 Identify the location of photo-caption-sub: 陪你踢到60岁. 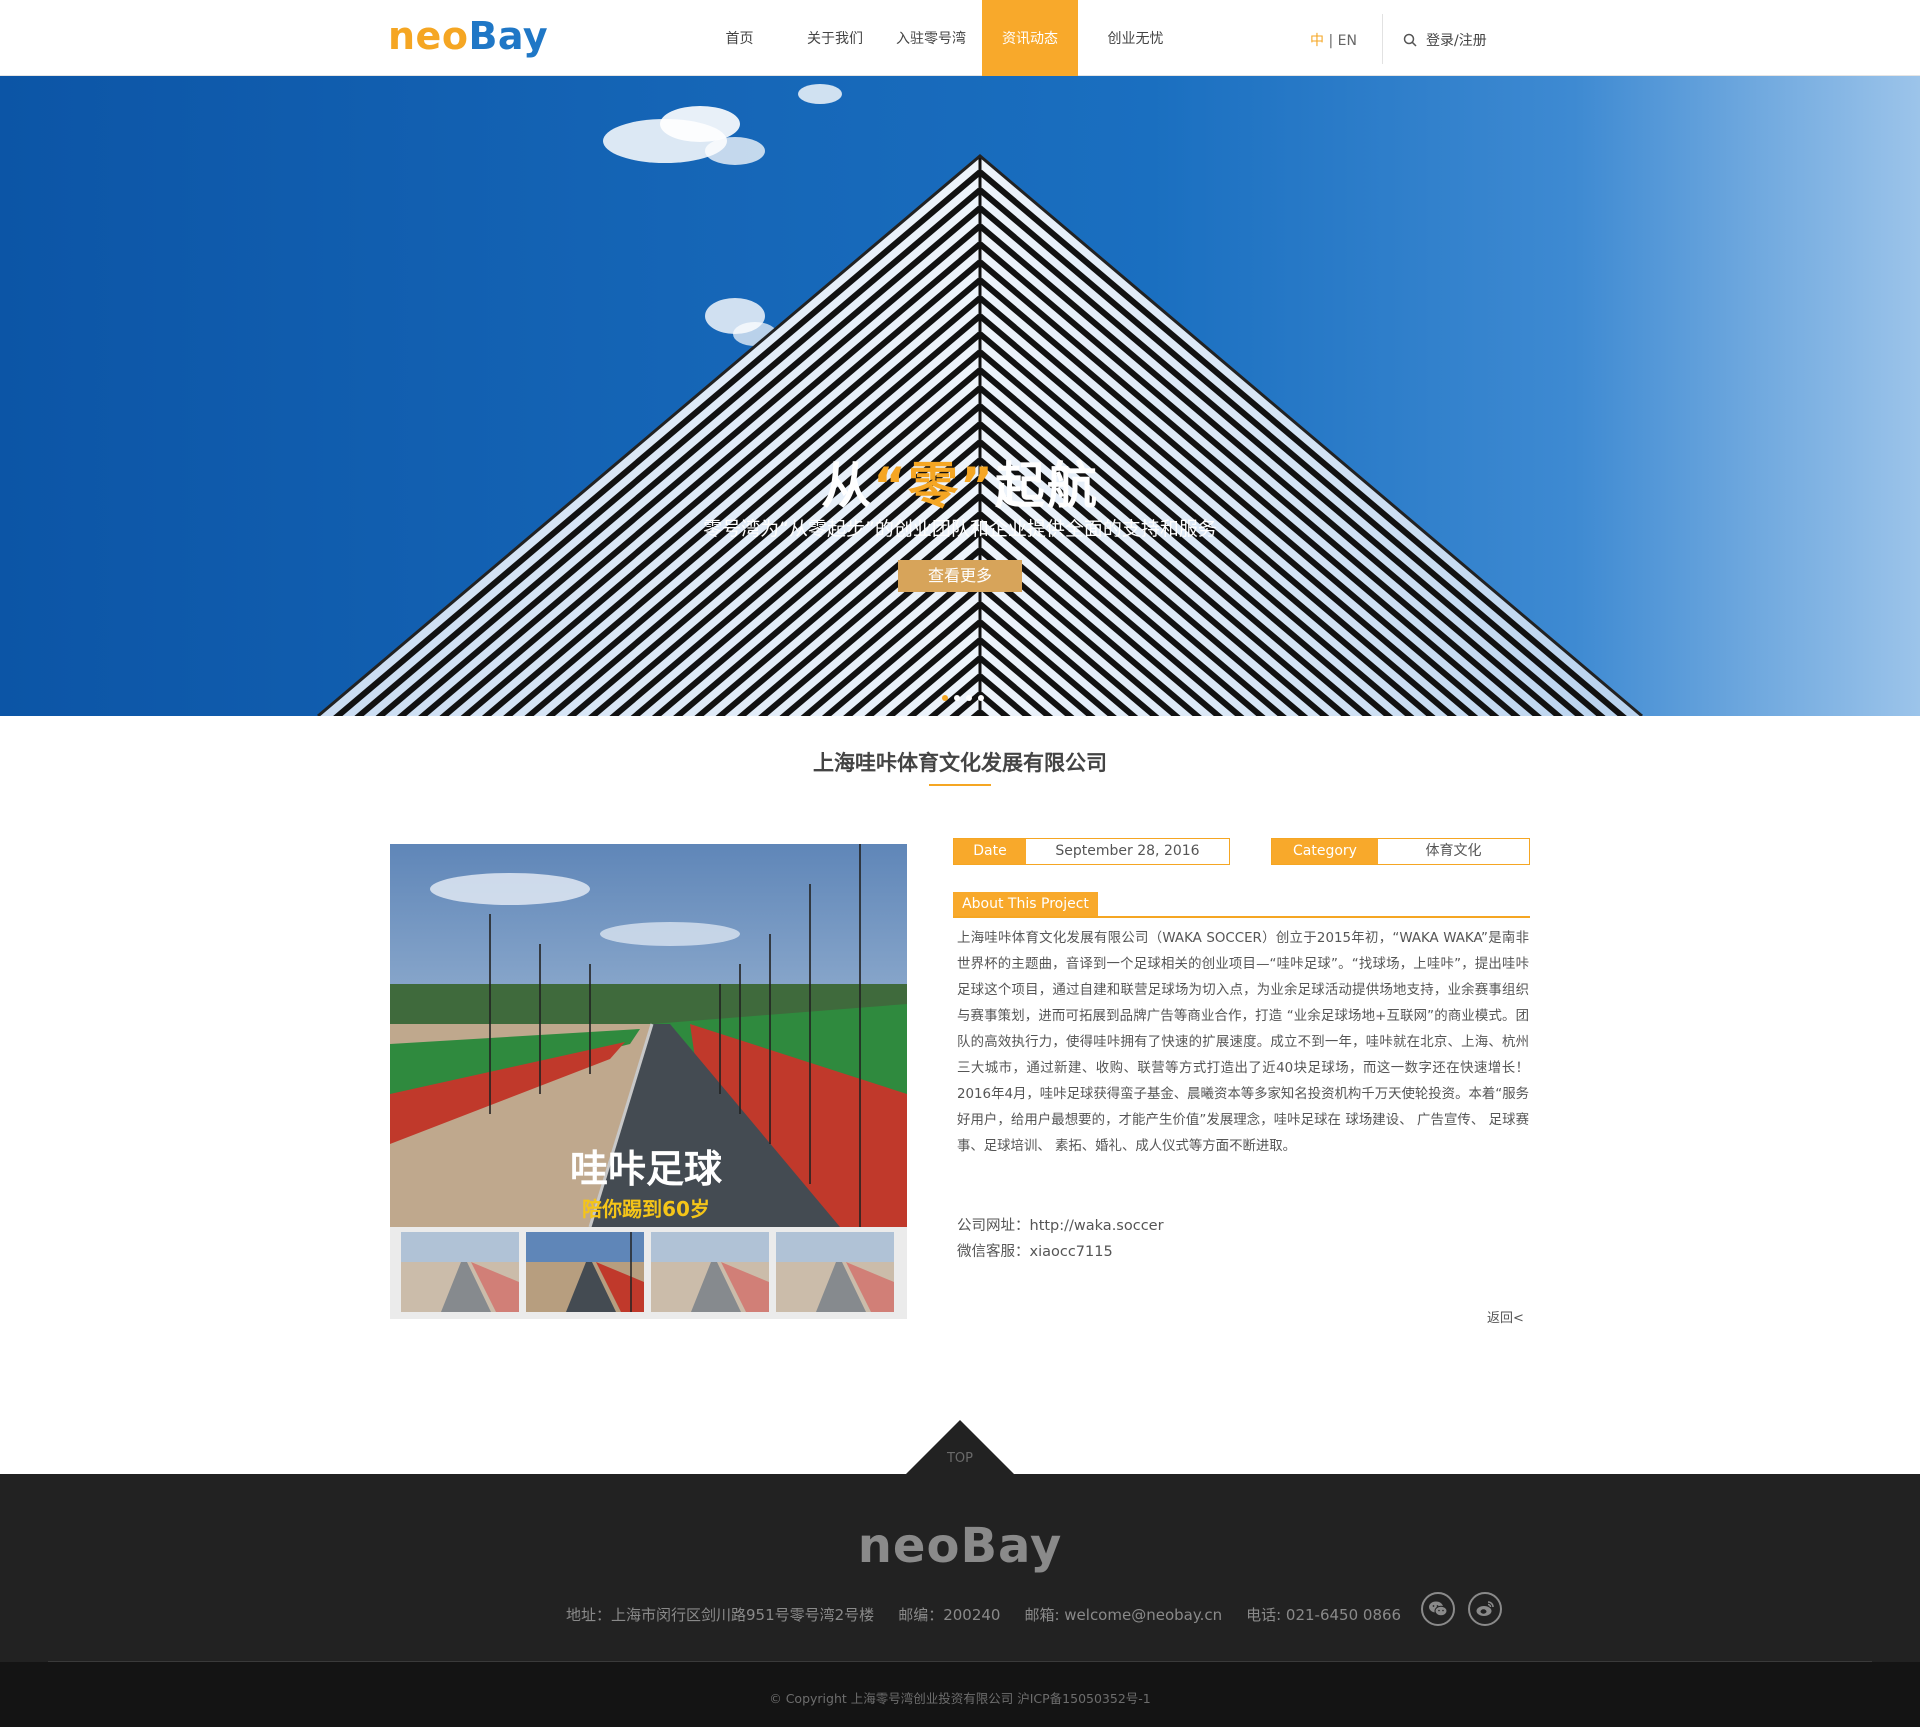
(646, 1209).